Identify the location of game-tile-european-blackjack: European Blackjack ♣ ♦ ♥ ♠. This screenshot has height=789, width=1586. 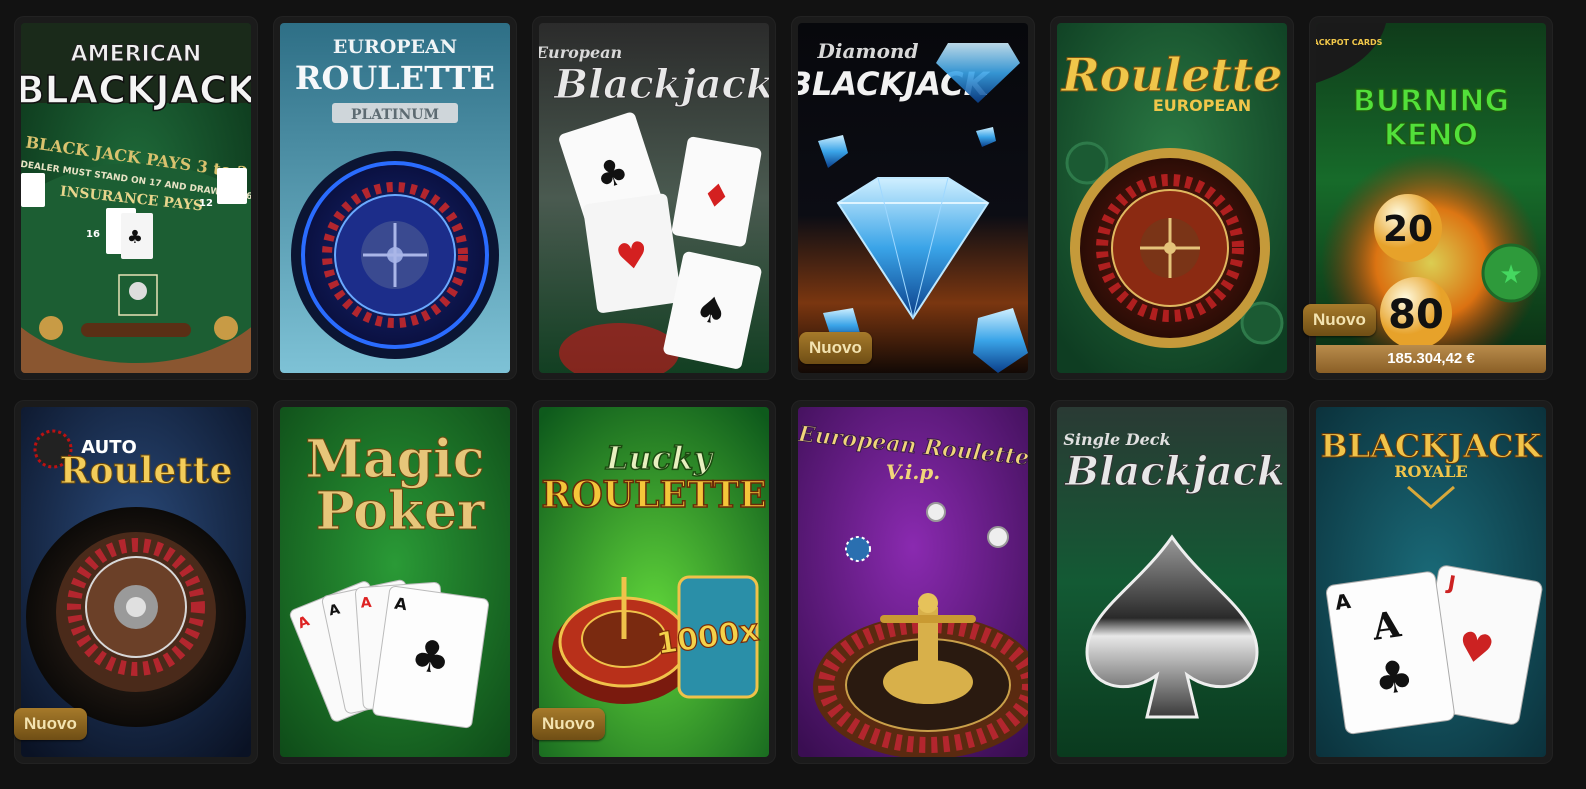
(654, 198).